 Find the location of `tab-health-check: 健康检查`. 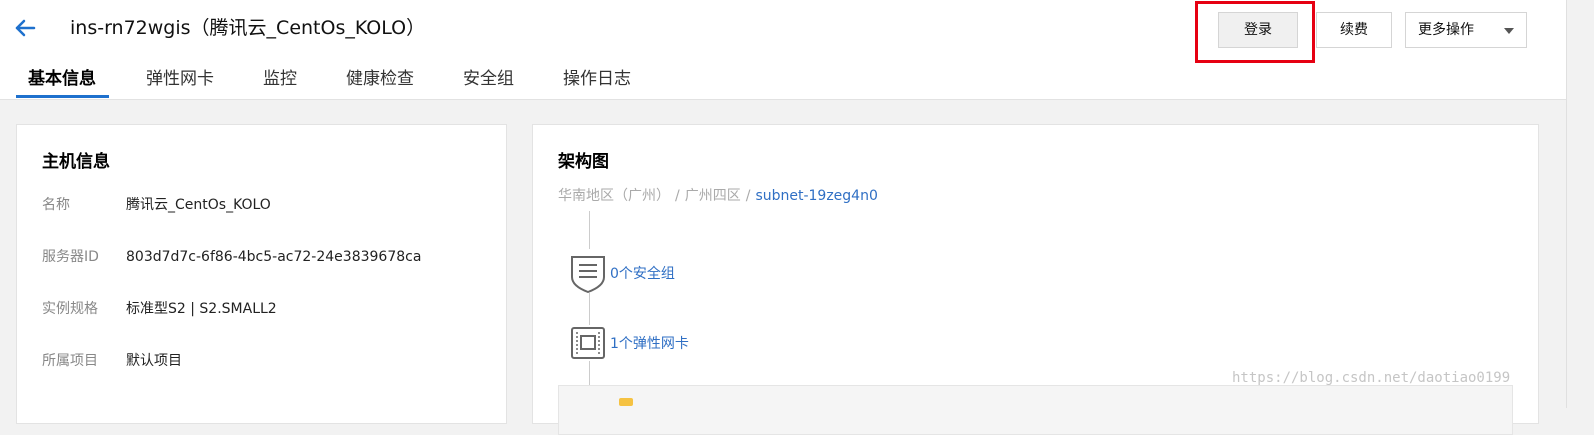

tab-health-check: 健康检查 is located at coordinates (380, 81).